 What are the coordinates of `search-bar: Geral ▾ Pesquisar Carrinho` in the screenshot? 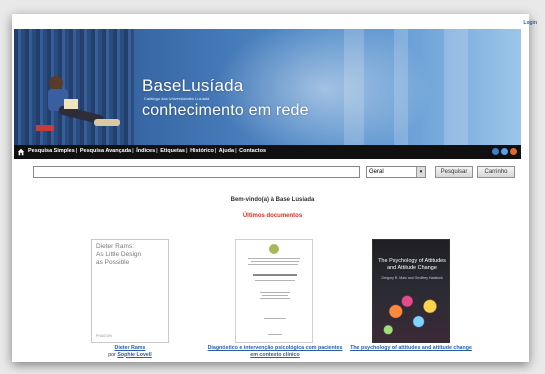 It's located at (274, 172).